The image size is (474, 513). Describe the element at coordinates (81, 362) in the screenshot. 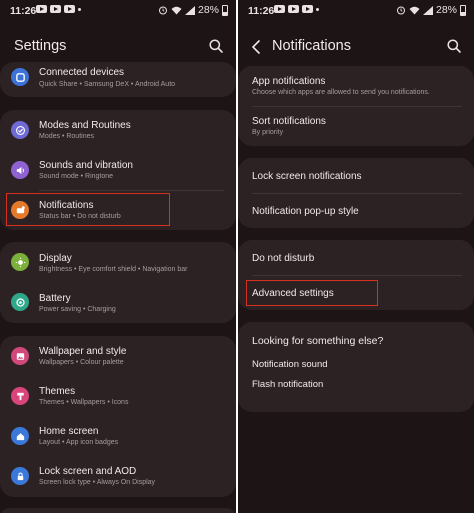

I see `item-subtitle: Wallpapers • Colour palette` at that location.